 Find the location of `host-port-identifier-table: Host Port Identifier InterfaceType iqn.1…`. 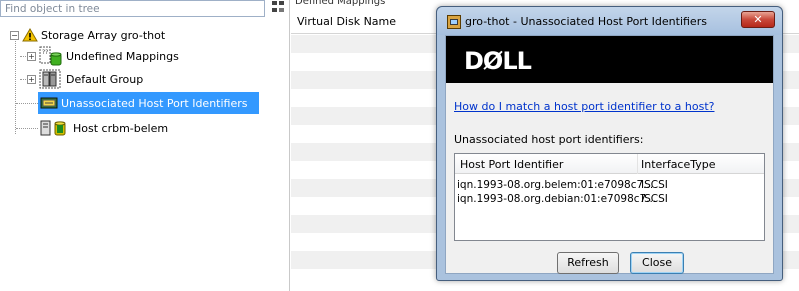

host-port-identifier-table: Host Port Identifier InterfaceType iqn.1… is located at coordinates (609, 197).